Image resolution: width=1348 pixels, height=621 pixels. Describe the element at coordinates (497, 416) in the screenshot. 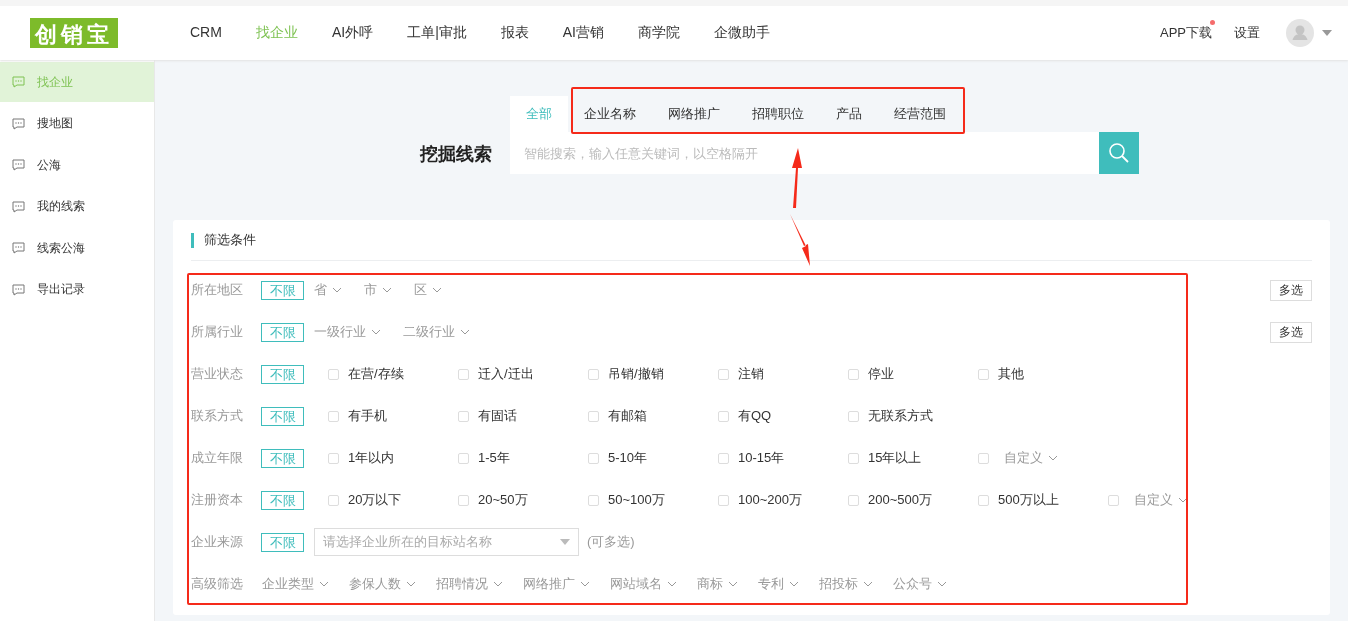

I see `option-label: 有固话` at that location.